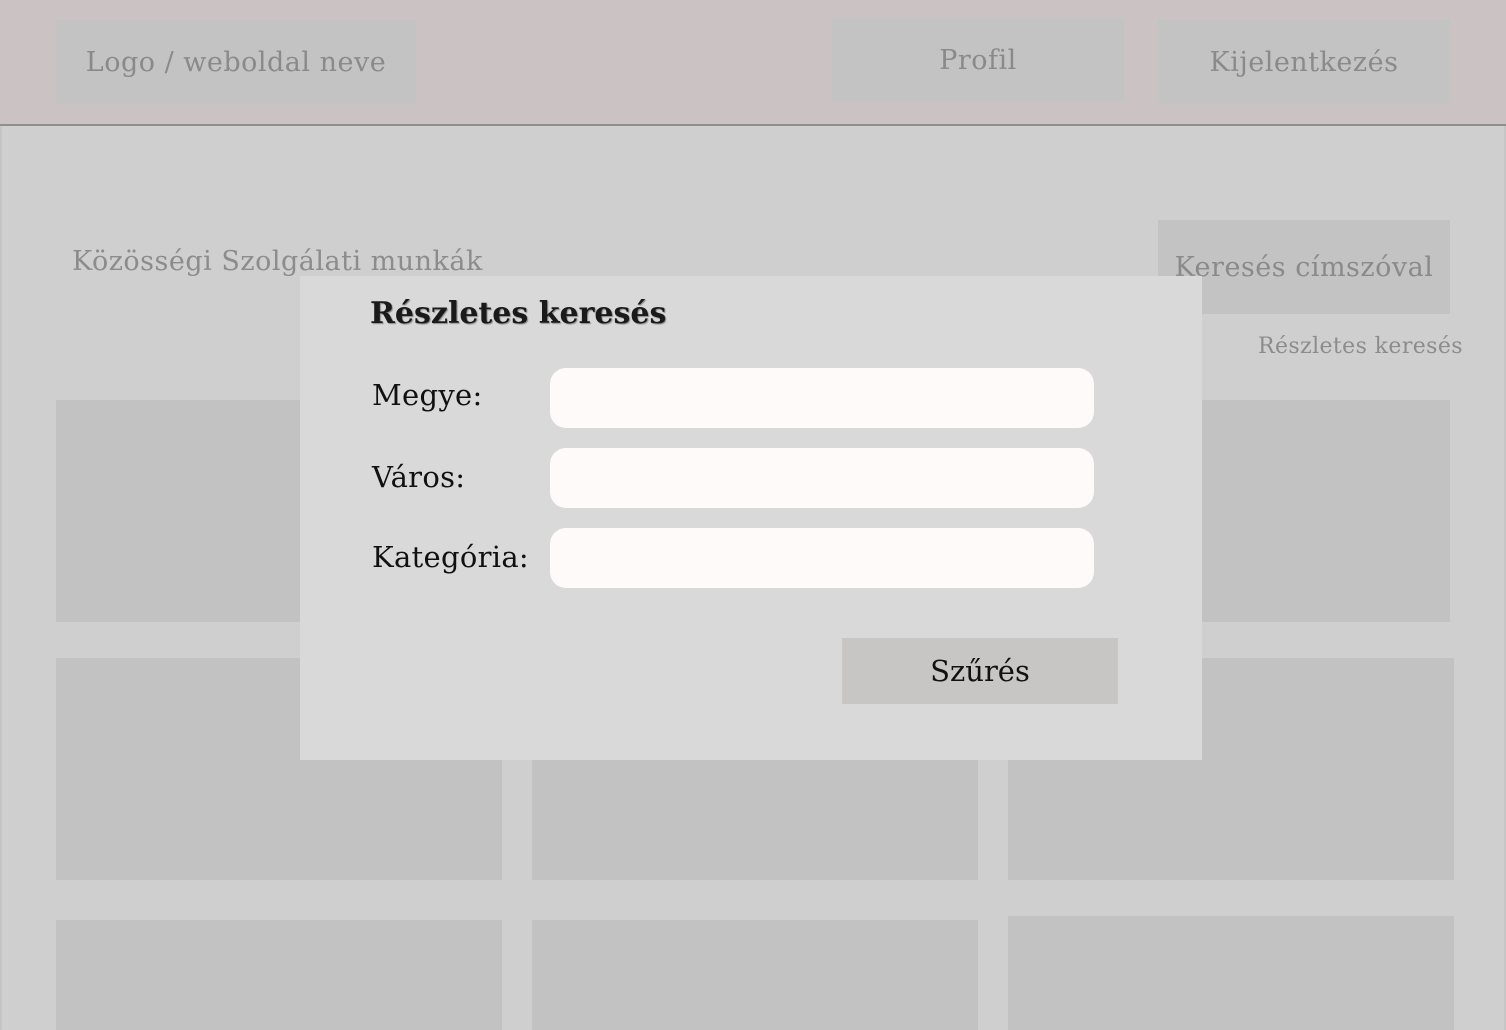 The image size is (1506, 1030). What do you see at coordinates (427, 395) in the screenshot?
I see `county-label: Megye:` at bounding box center [427, 395].